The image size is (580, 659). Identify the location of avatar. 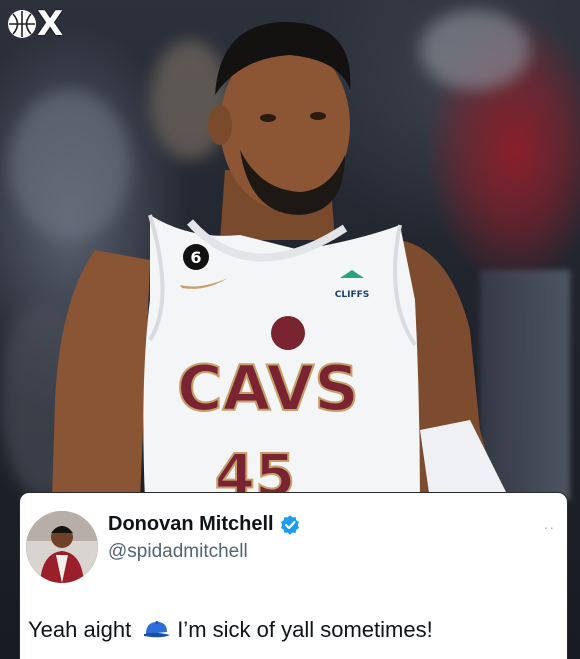
(62, 547).